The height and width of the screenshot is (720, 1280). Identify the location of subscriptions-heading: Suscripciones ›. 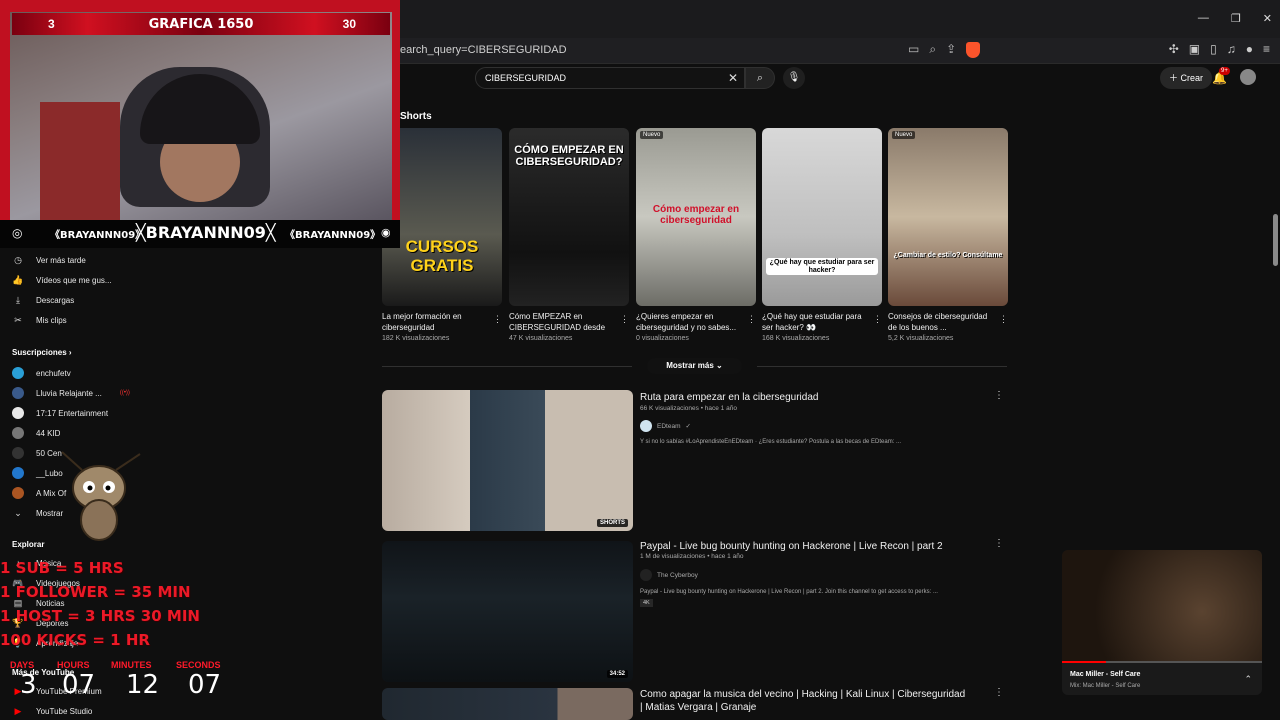
(42, 352).